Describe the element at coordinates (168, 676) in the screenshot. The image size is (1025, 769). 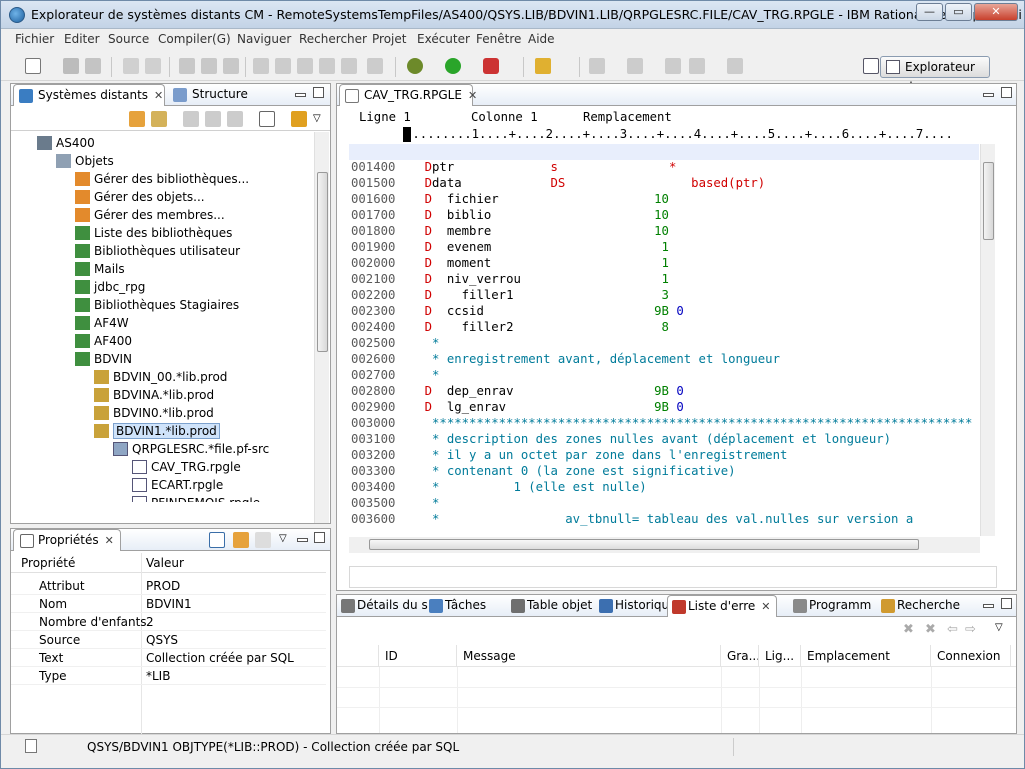
I see `property-row: Type *LIB` at that location.